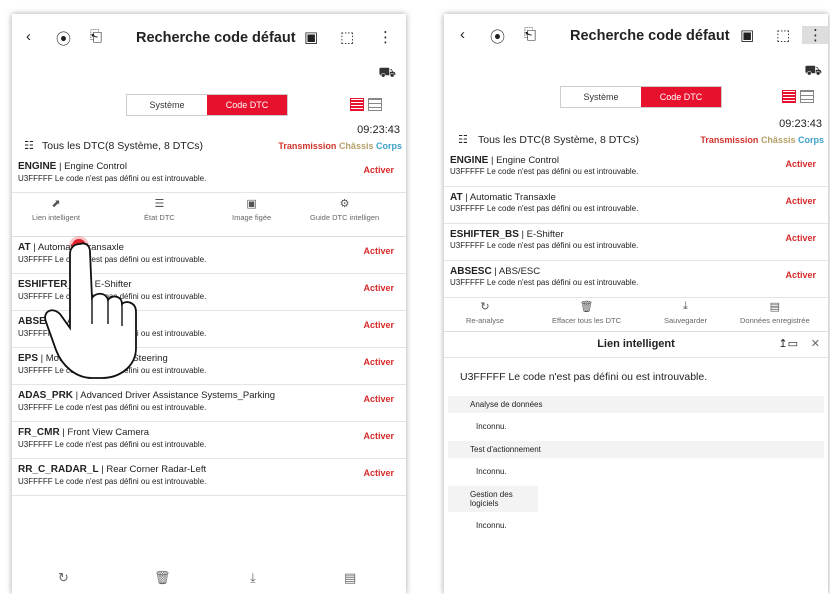  Describe the element at coordinates (366, 104) in the screenshot. I see `view-toggle` at that location.